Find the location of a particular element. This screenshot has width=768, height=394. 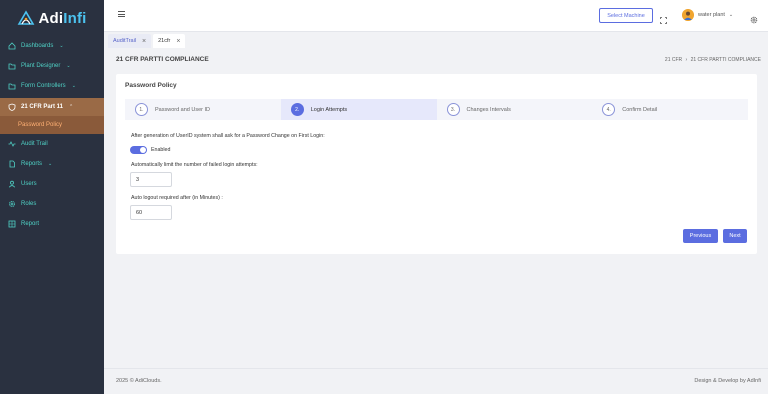

tab-21cfr: 21cfr × is located at coordinates (169, 41).